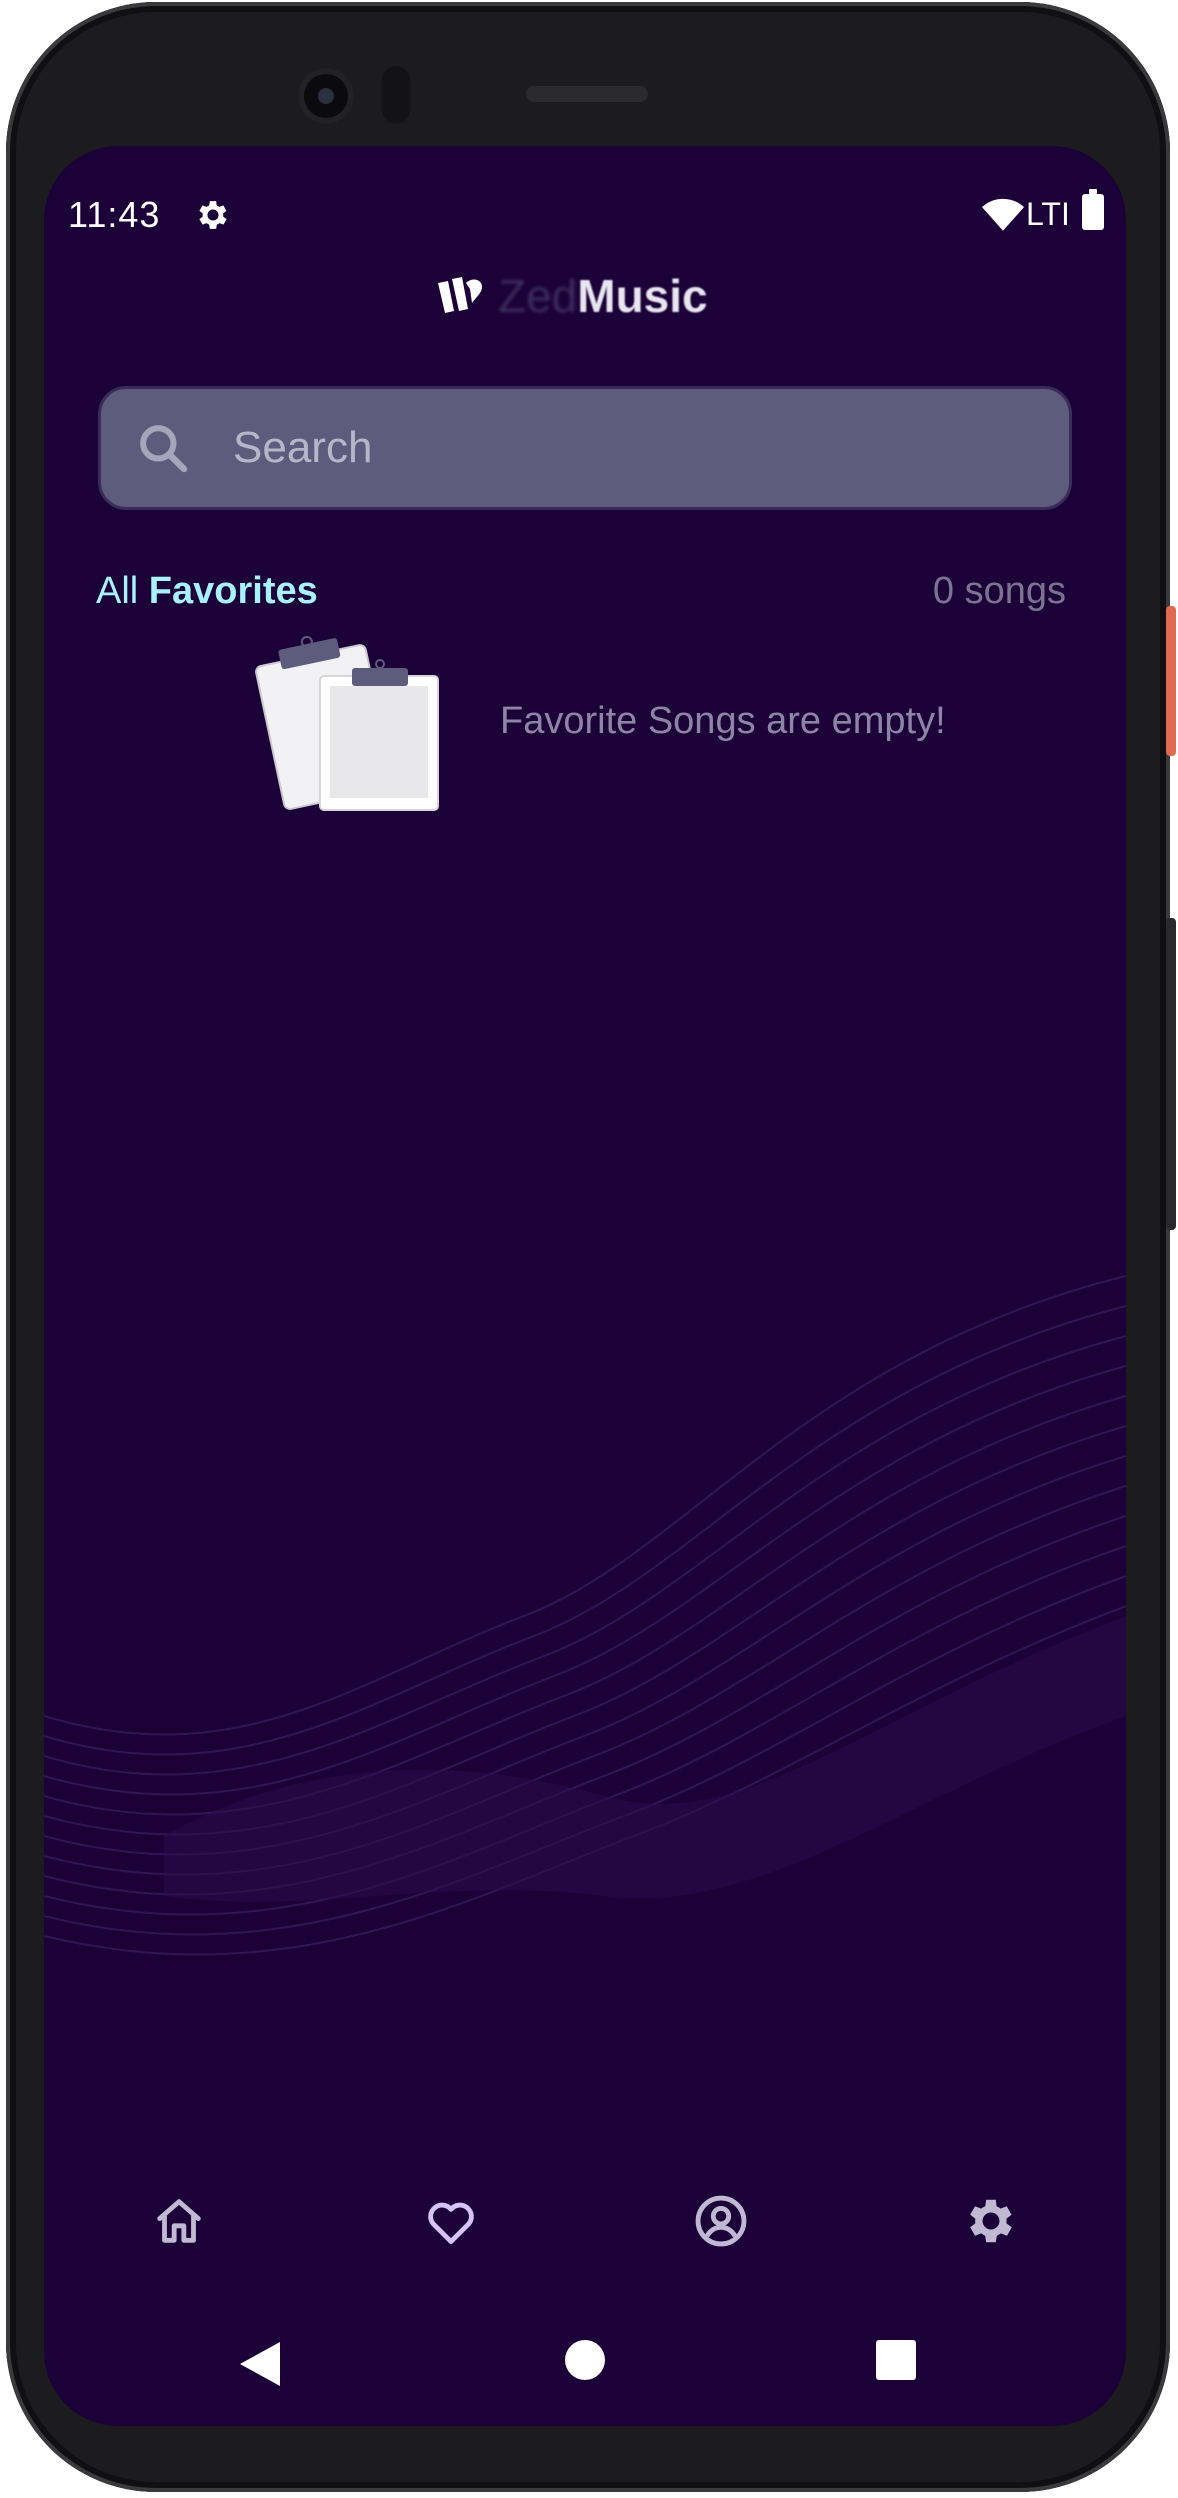 This screenshot has height=2498, width=1178. I want to click on home-circle-icon, so click(585, 2360).